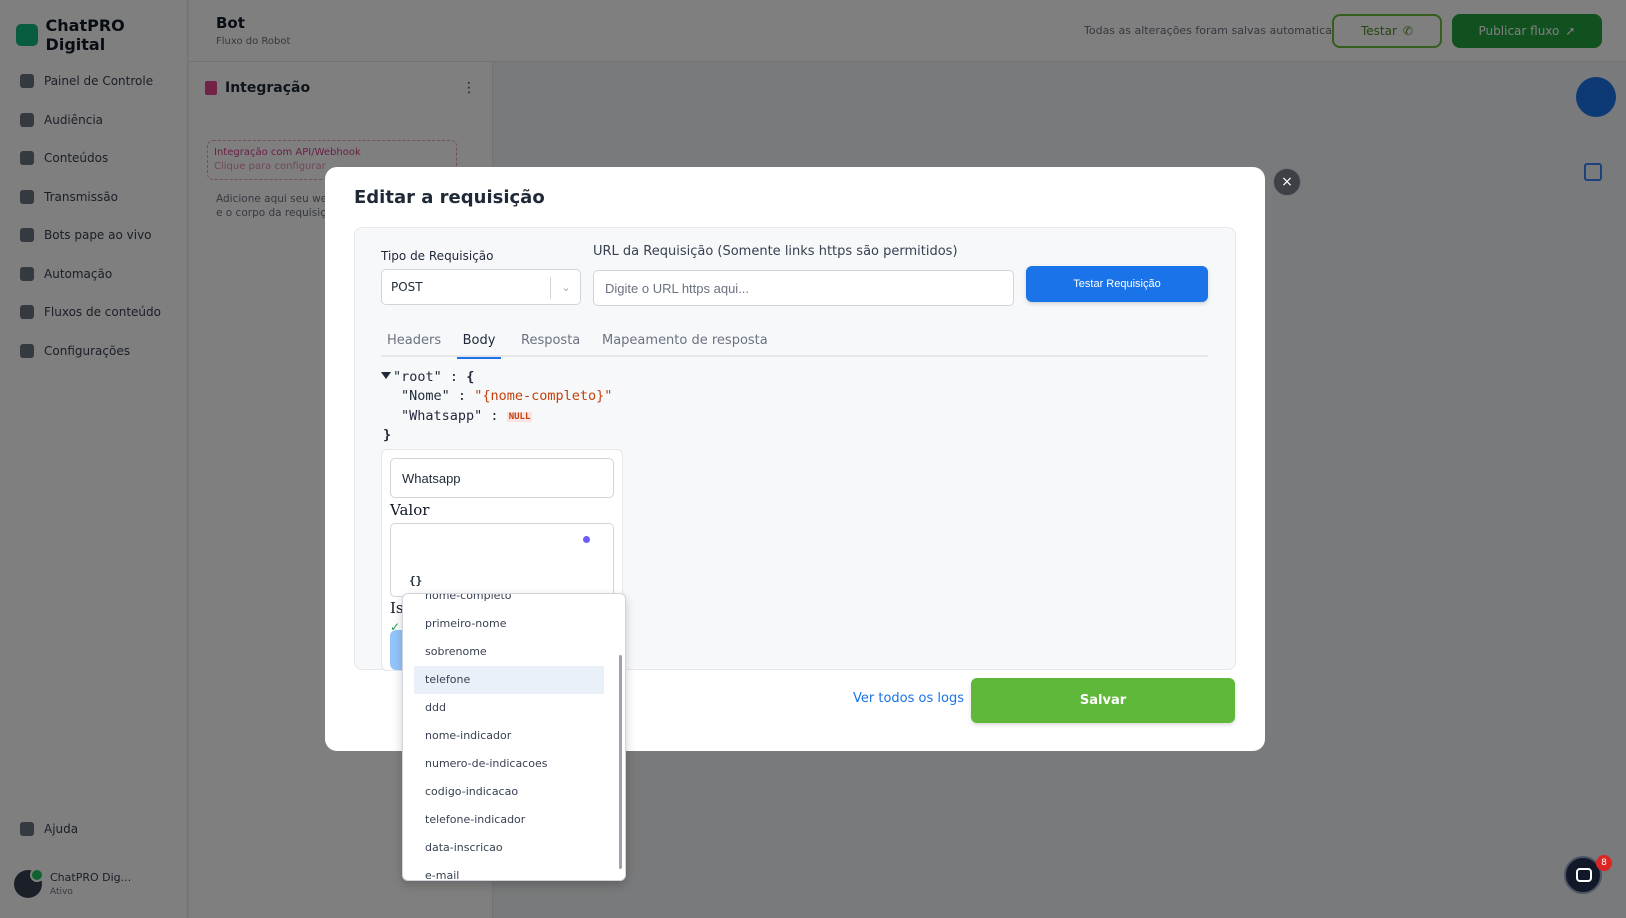 Image resolution: width=1626 pixels, height=918 pixels. What do you see at coordinates (417, 377) in the screenshot?
I see `json-root-key: "root"` at bounding box center [417, 377].